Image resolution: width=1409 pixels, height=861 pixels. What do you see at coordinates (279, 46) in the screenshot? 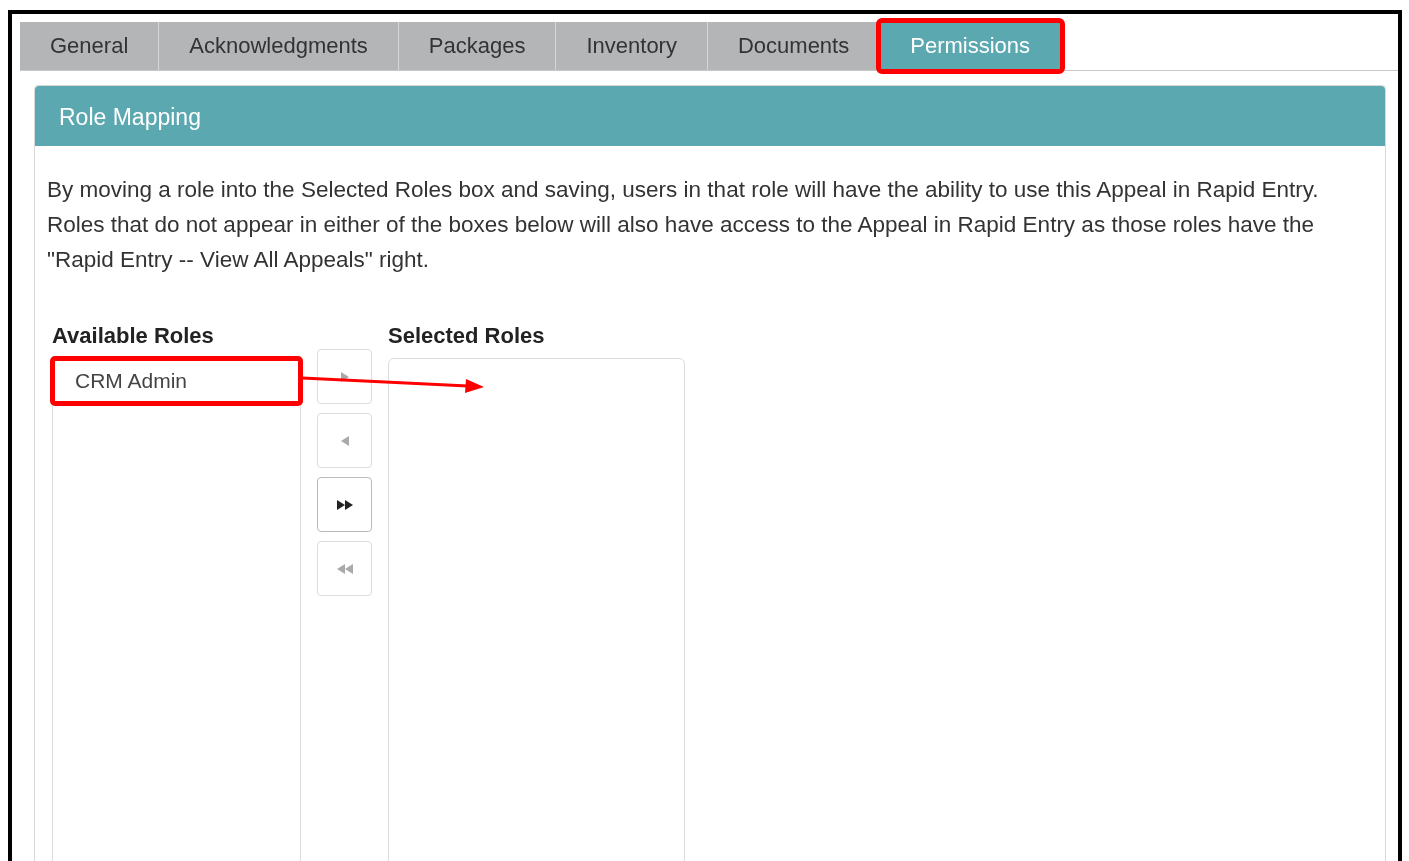
I see `tab: Acknowledgments` at bounding box center [279, 46].